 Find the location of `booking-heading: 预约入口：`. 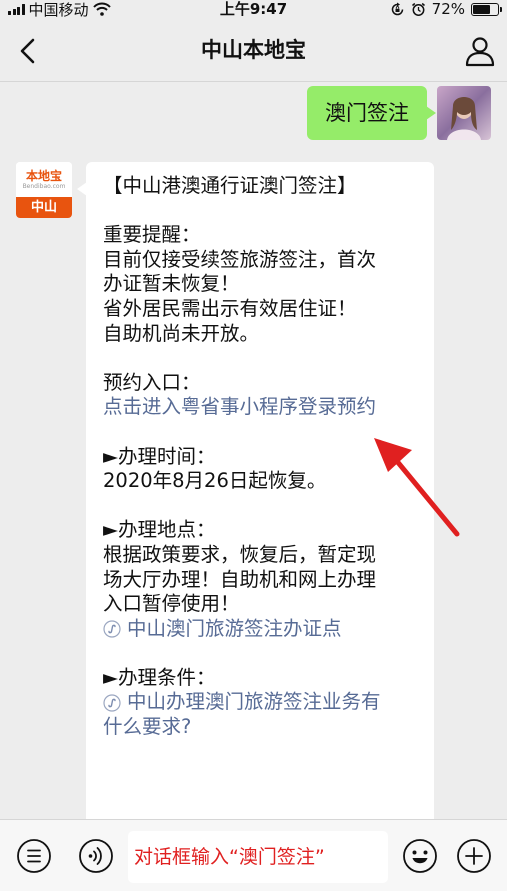

booking-heading: 预约入口： is located at coordinates (152, 382).